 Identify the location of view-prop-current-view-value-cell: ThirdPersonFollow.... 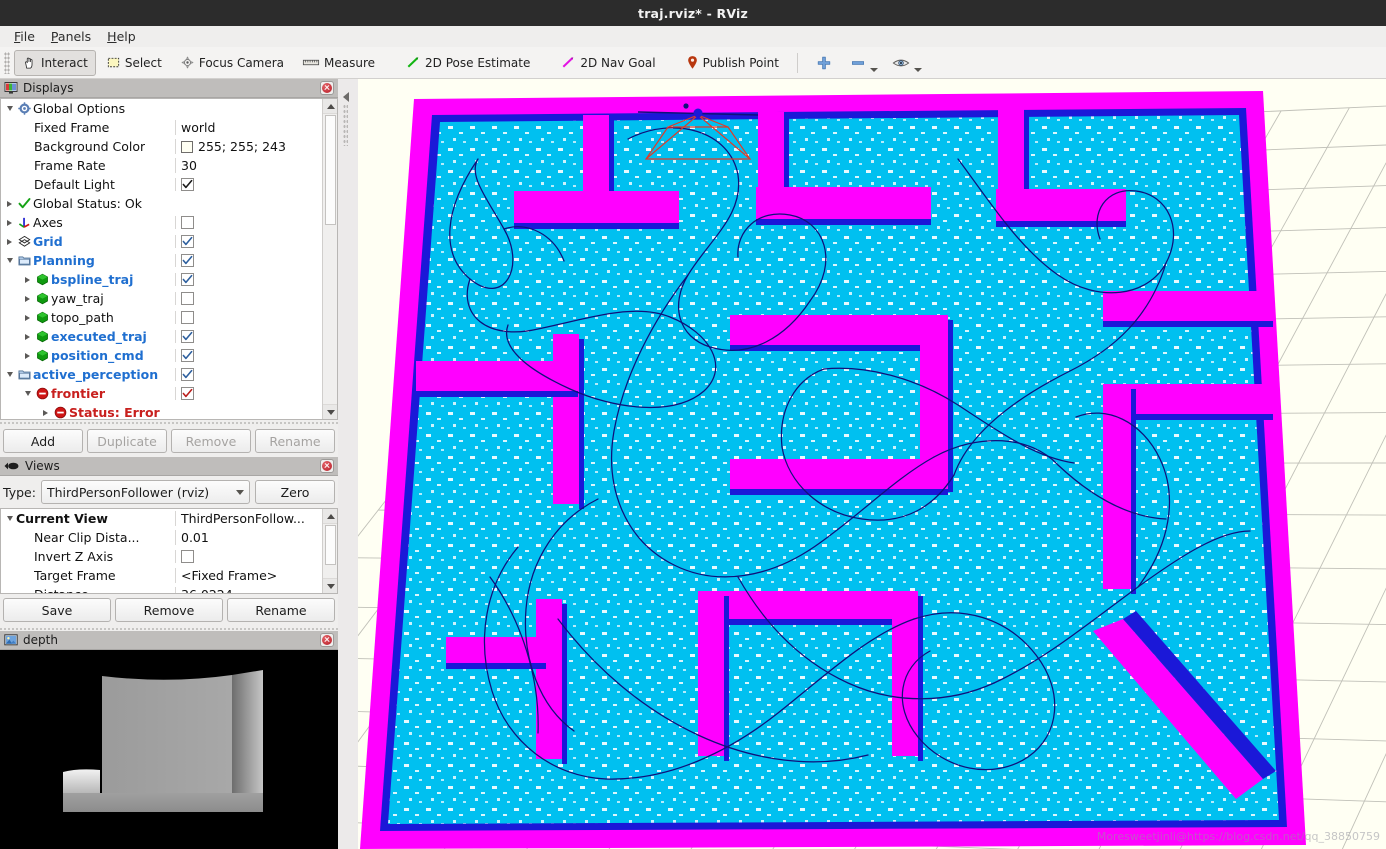
(256, 518).